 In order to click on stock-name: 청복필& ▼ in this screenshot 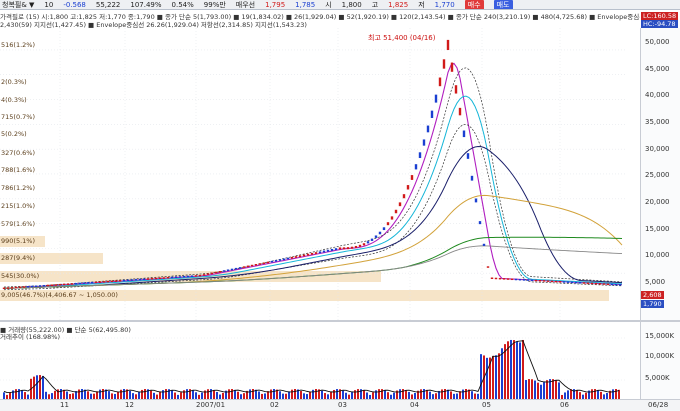, I will do `click(18, 4)`.